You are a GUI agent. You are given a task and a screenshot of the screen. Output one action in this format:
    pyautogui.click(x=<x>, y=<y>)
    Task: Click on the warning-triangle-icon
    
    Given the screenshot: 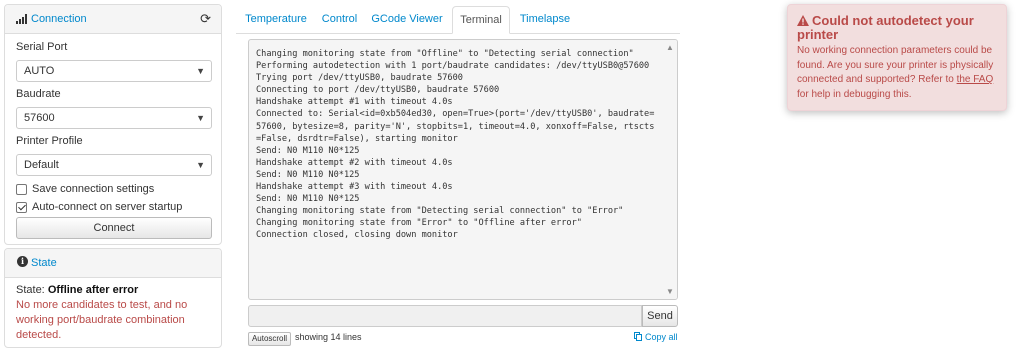 What is the action you would take?
    pyautogui.click(x=803, y=20)
    